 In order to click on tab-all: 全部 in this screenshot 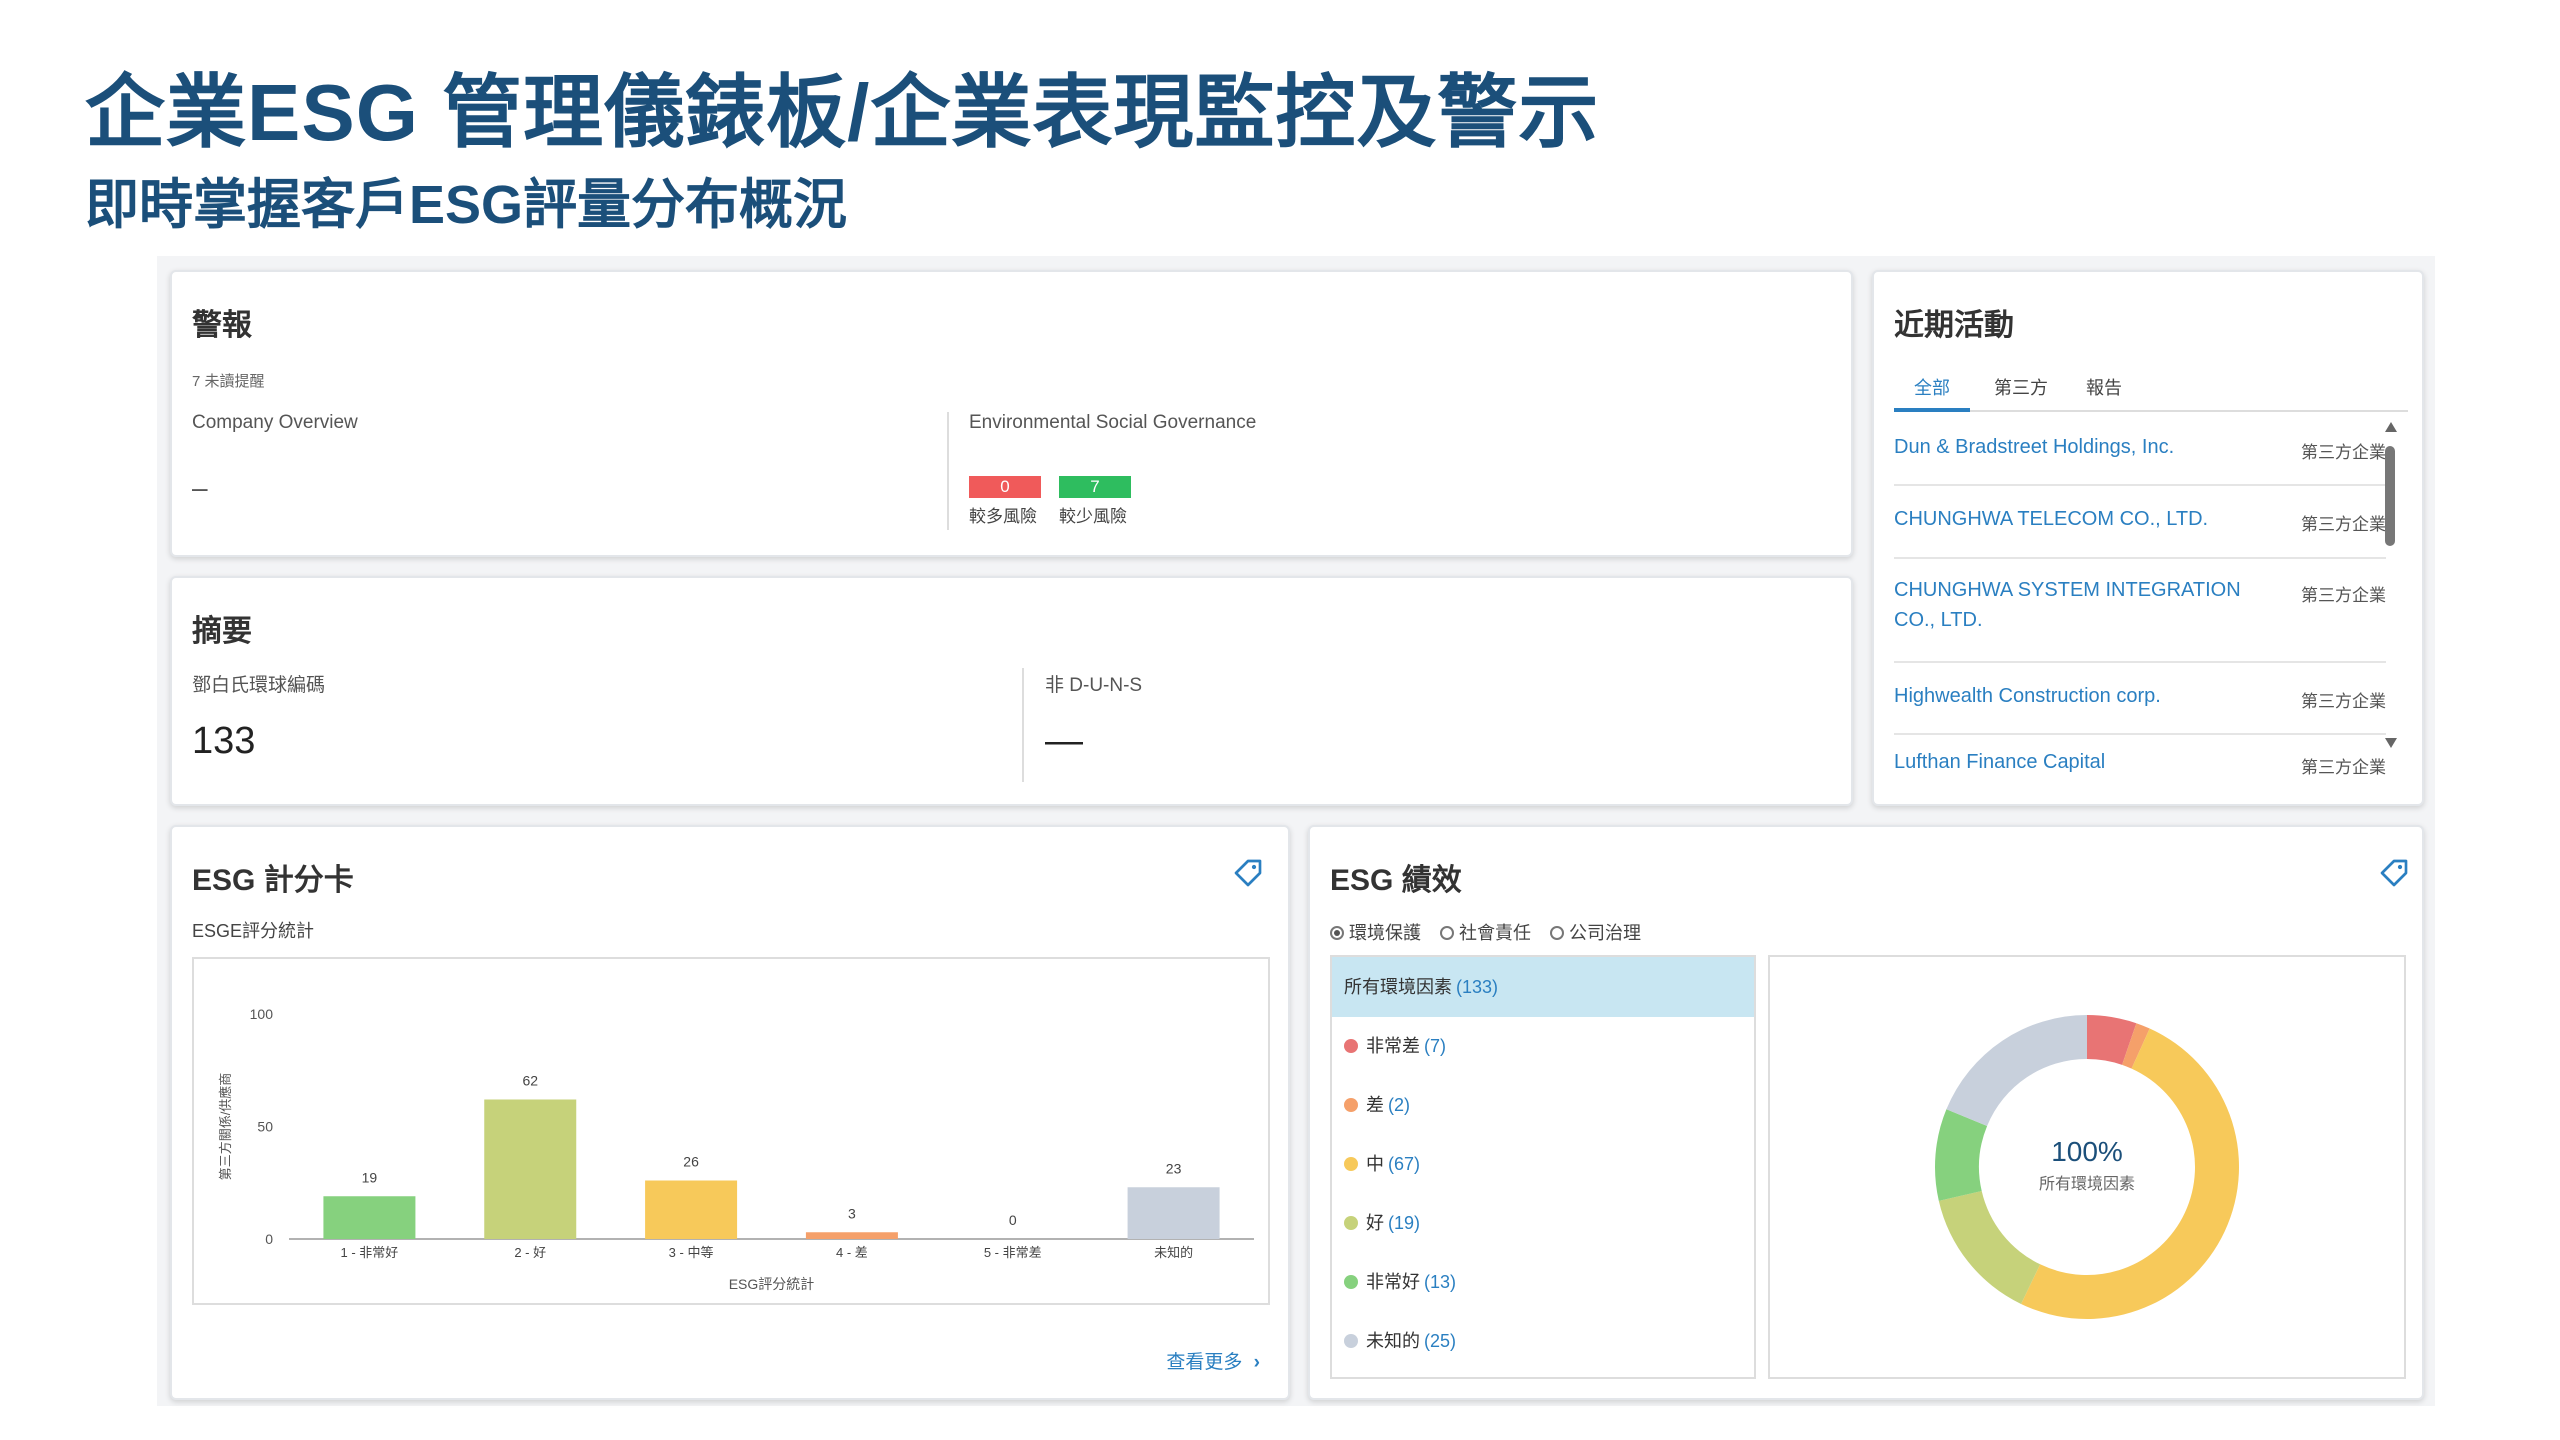, I will do `click(1932, 387)`.